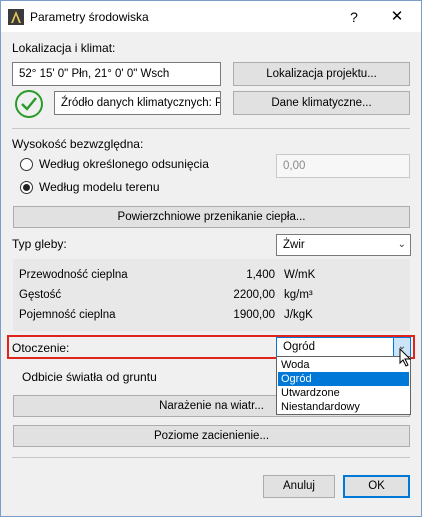 The image size is (422, 517). What do you see at coordinates (300, 275) in the screenshot?
I see `property-unit: W/mK` at bounding box center [300, 275].